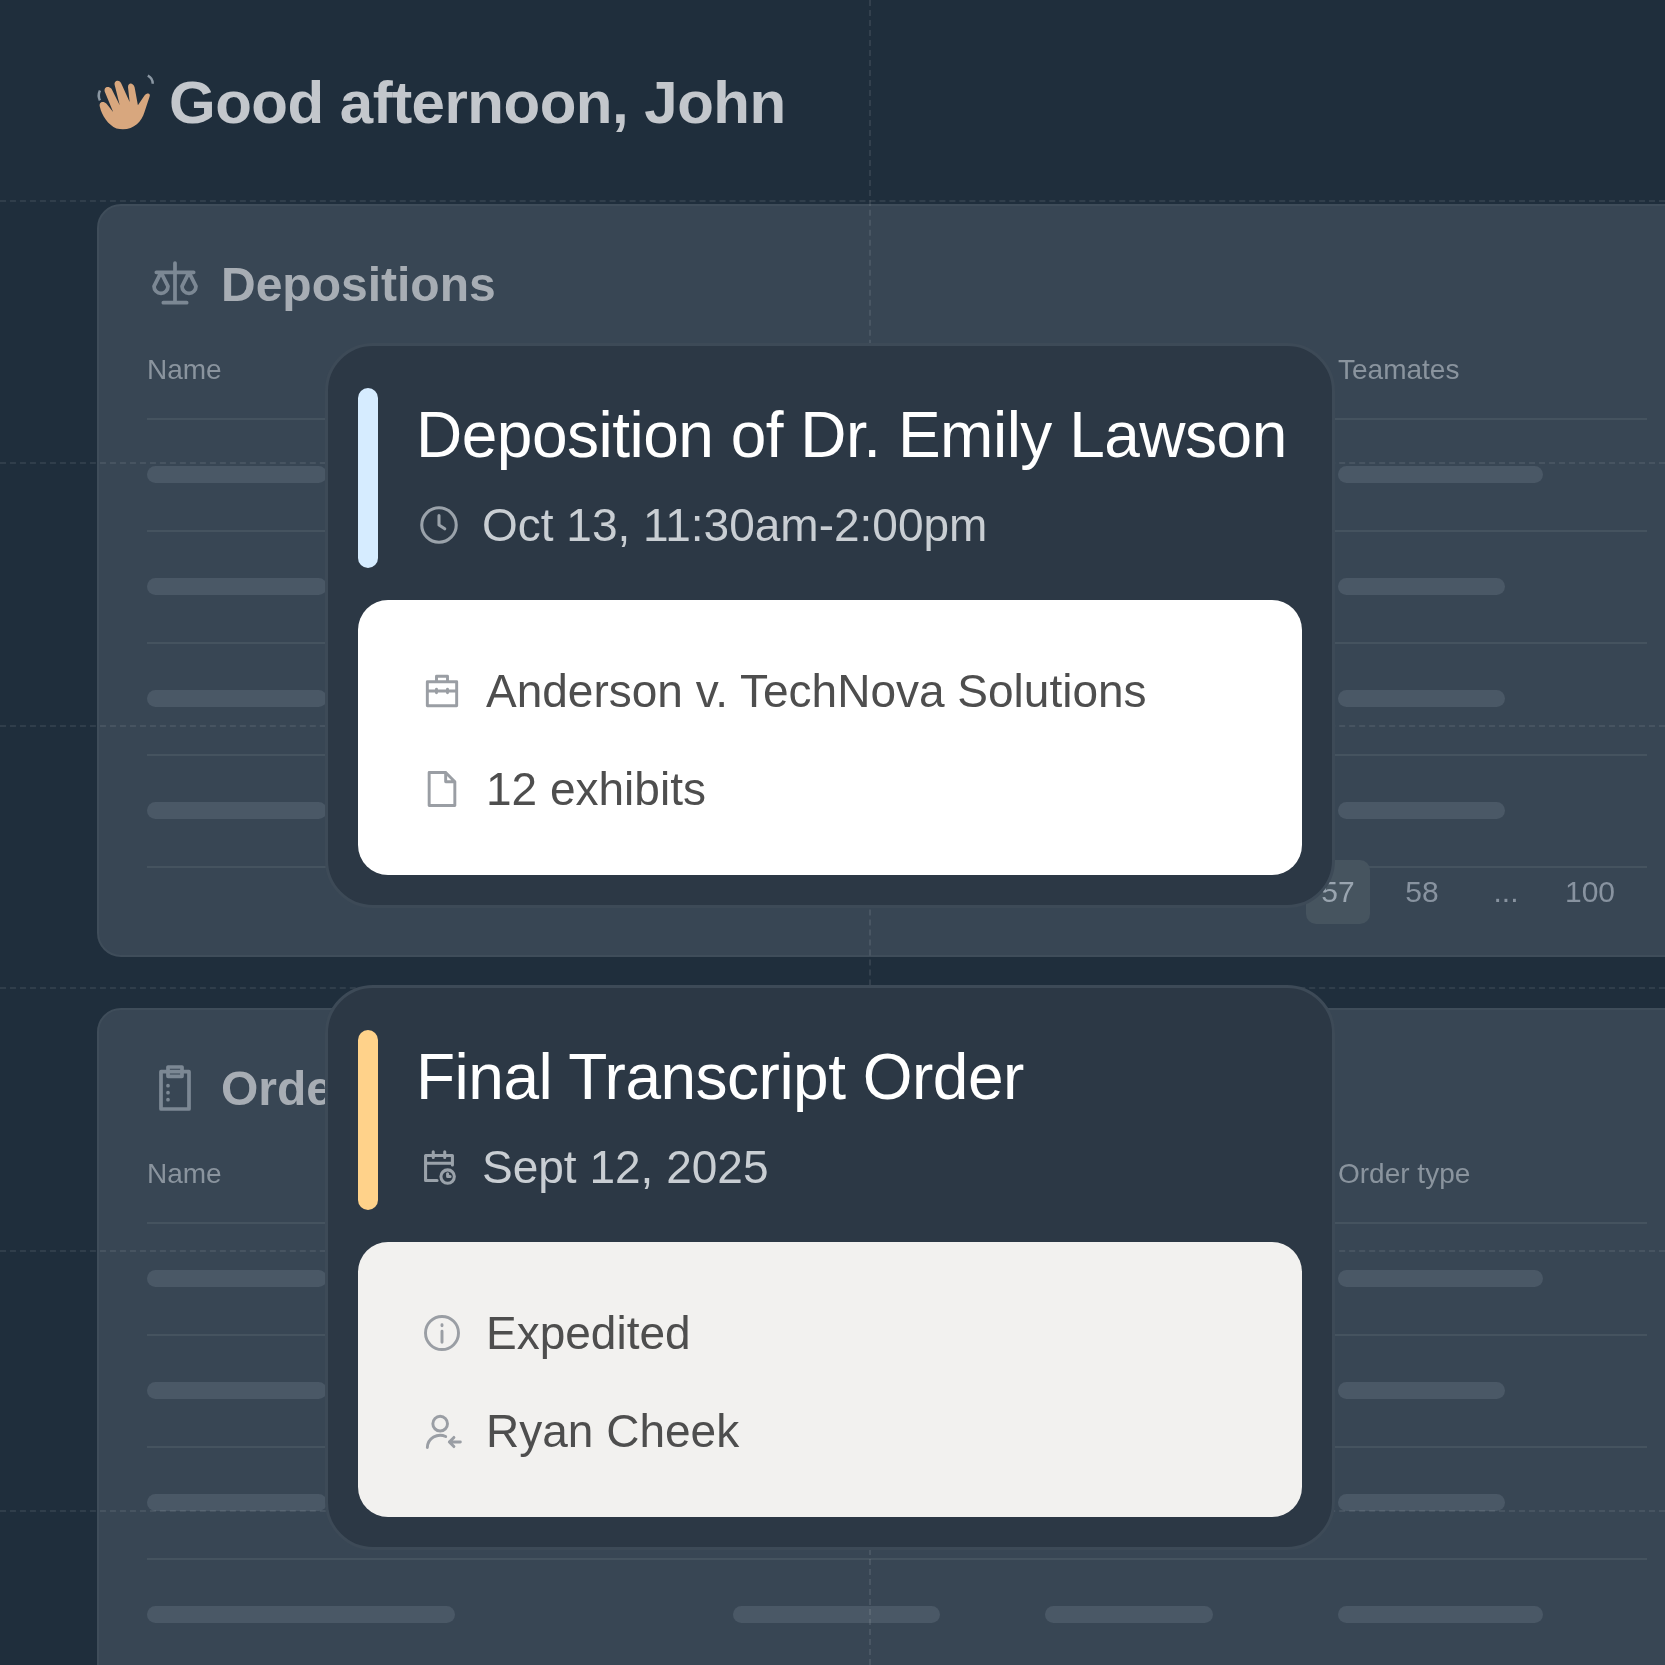  What do you see at coordinates (596, 789) in the screenshot?
I see `detail-text: 12 exhibits` at bounding box center [596, 789].